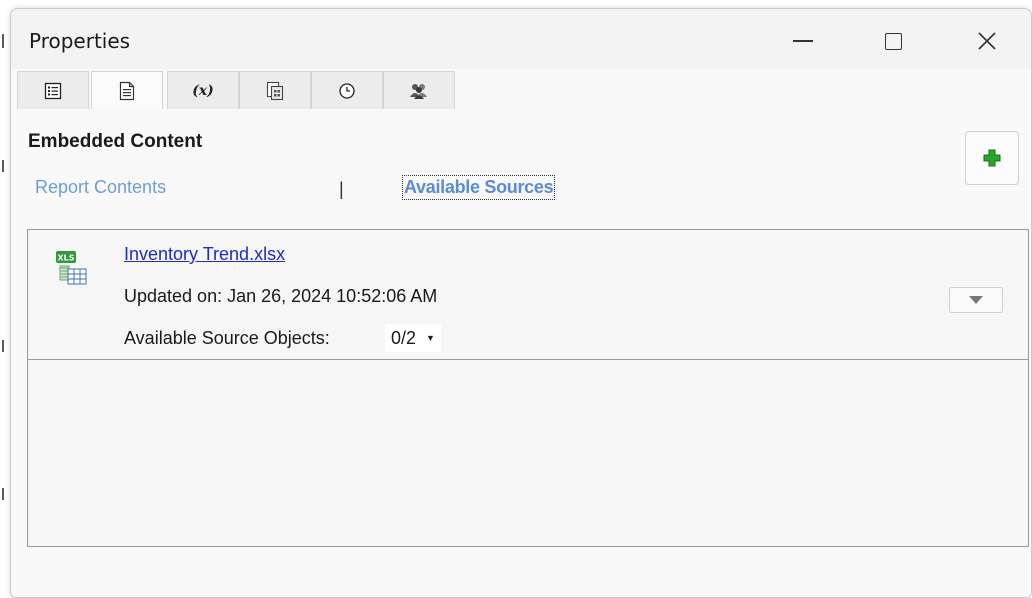 The image size is (1032, 598). I want to click on minimize-icon, so click(803, 41).